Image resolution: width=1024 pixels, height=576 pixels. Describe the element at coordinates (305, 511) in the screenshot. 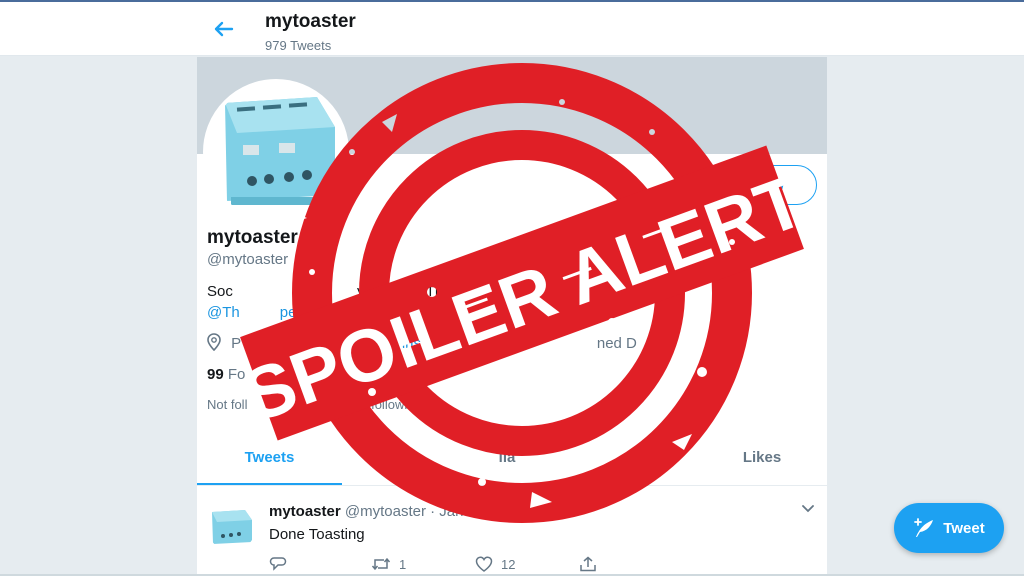

I see `tweet-author-name: mytoaster` at that location.